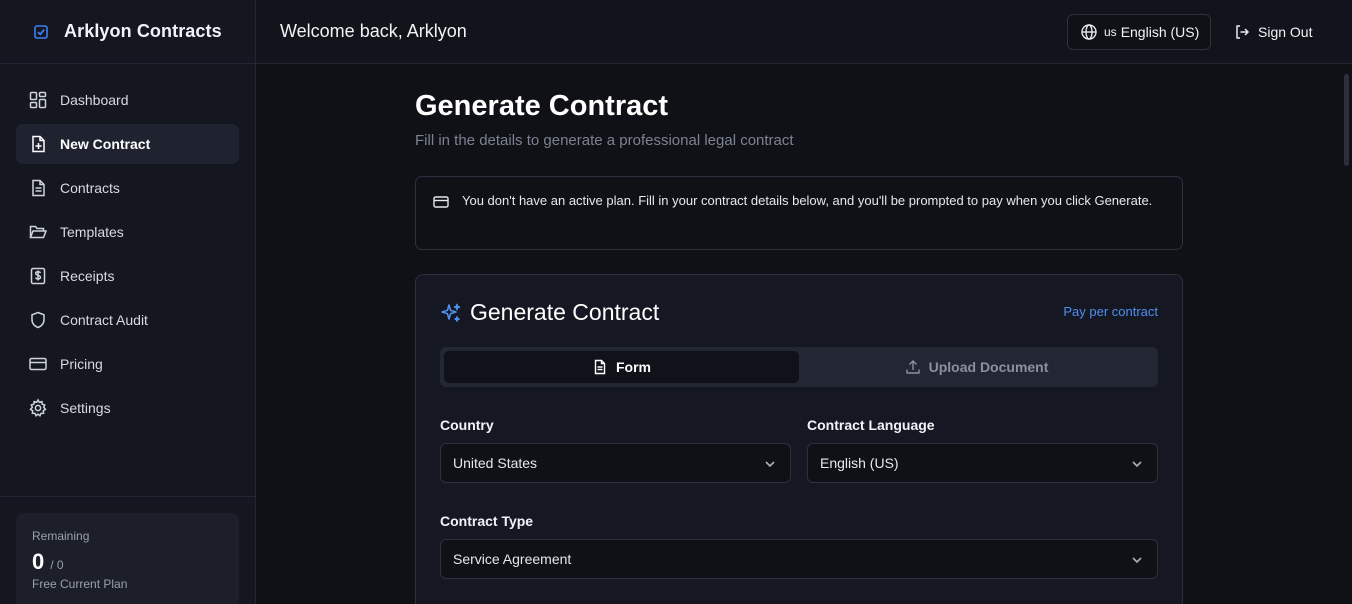 This screenshot has width=1352, height=604. What do you see at coordinates (495, 463) in the screenshot?
I see `country-select-value: United States` at bounding box center [495, 463].